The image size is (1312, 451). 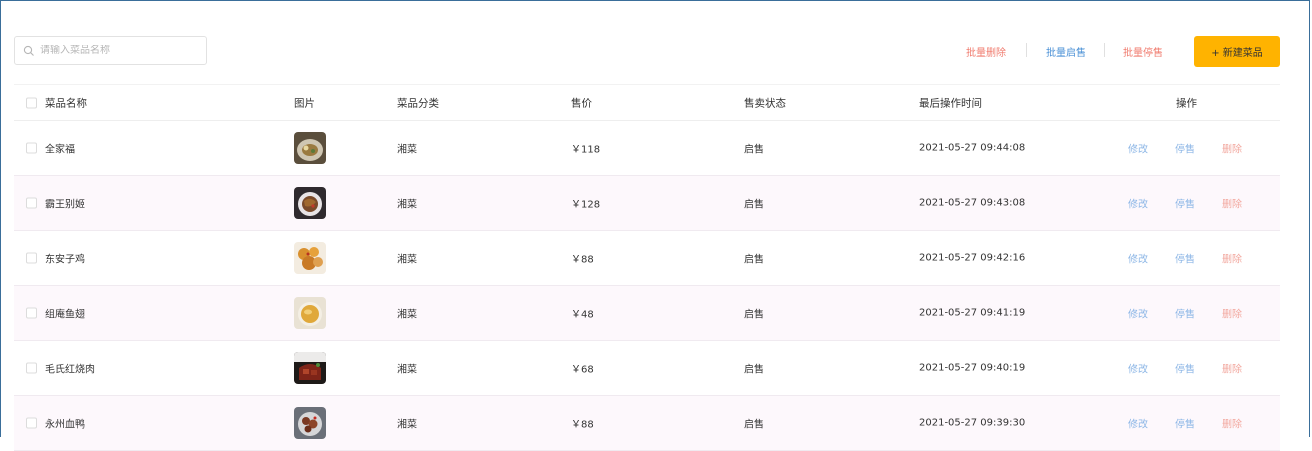 I want to click on dish-name: 东安子鸡, so click(x=65, y=260).